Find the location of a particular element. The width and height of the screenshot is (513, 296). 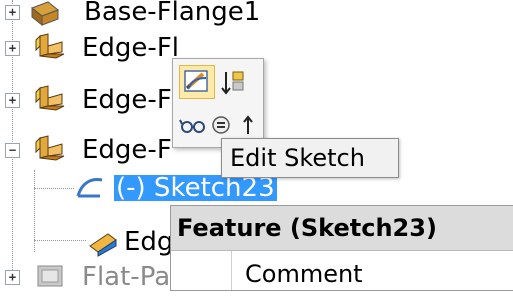

sort-button is located at coordinates (234, 82).